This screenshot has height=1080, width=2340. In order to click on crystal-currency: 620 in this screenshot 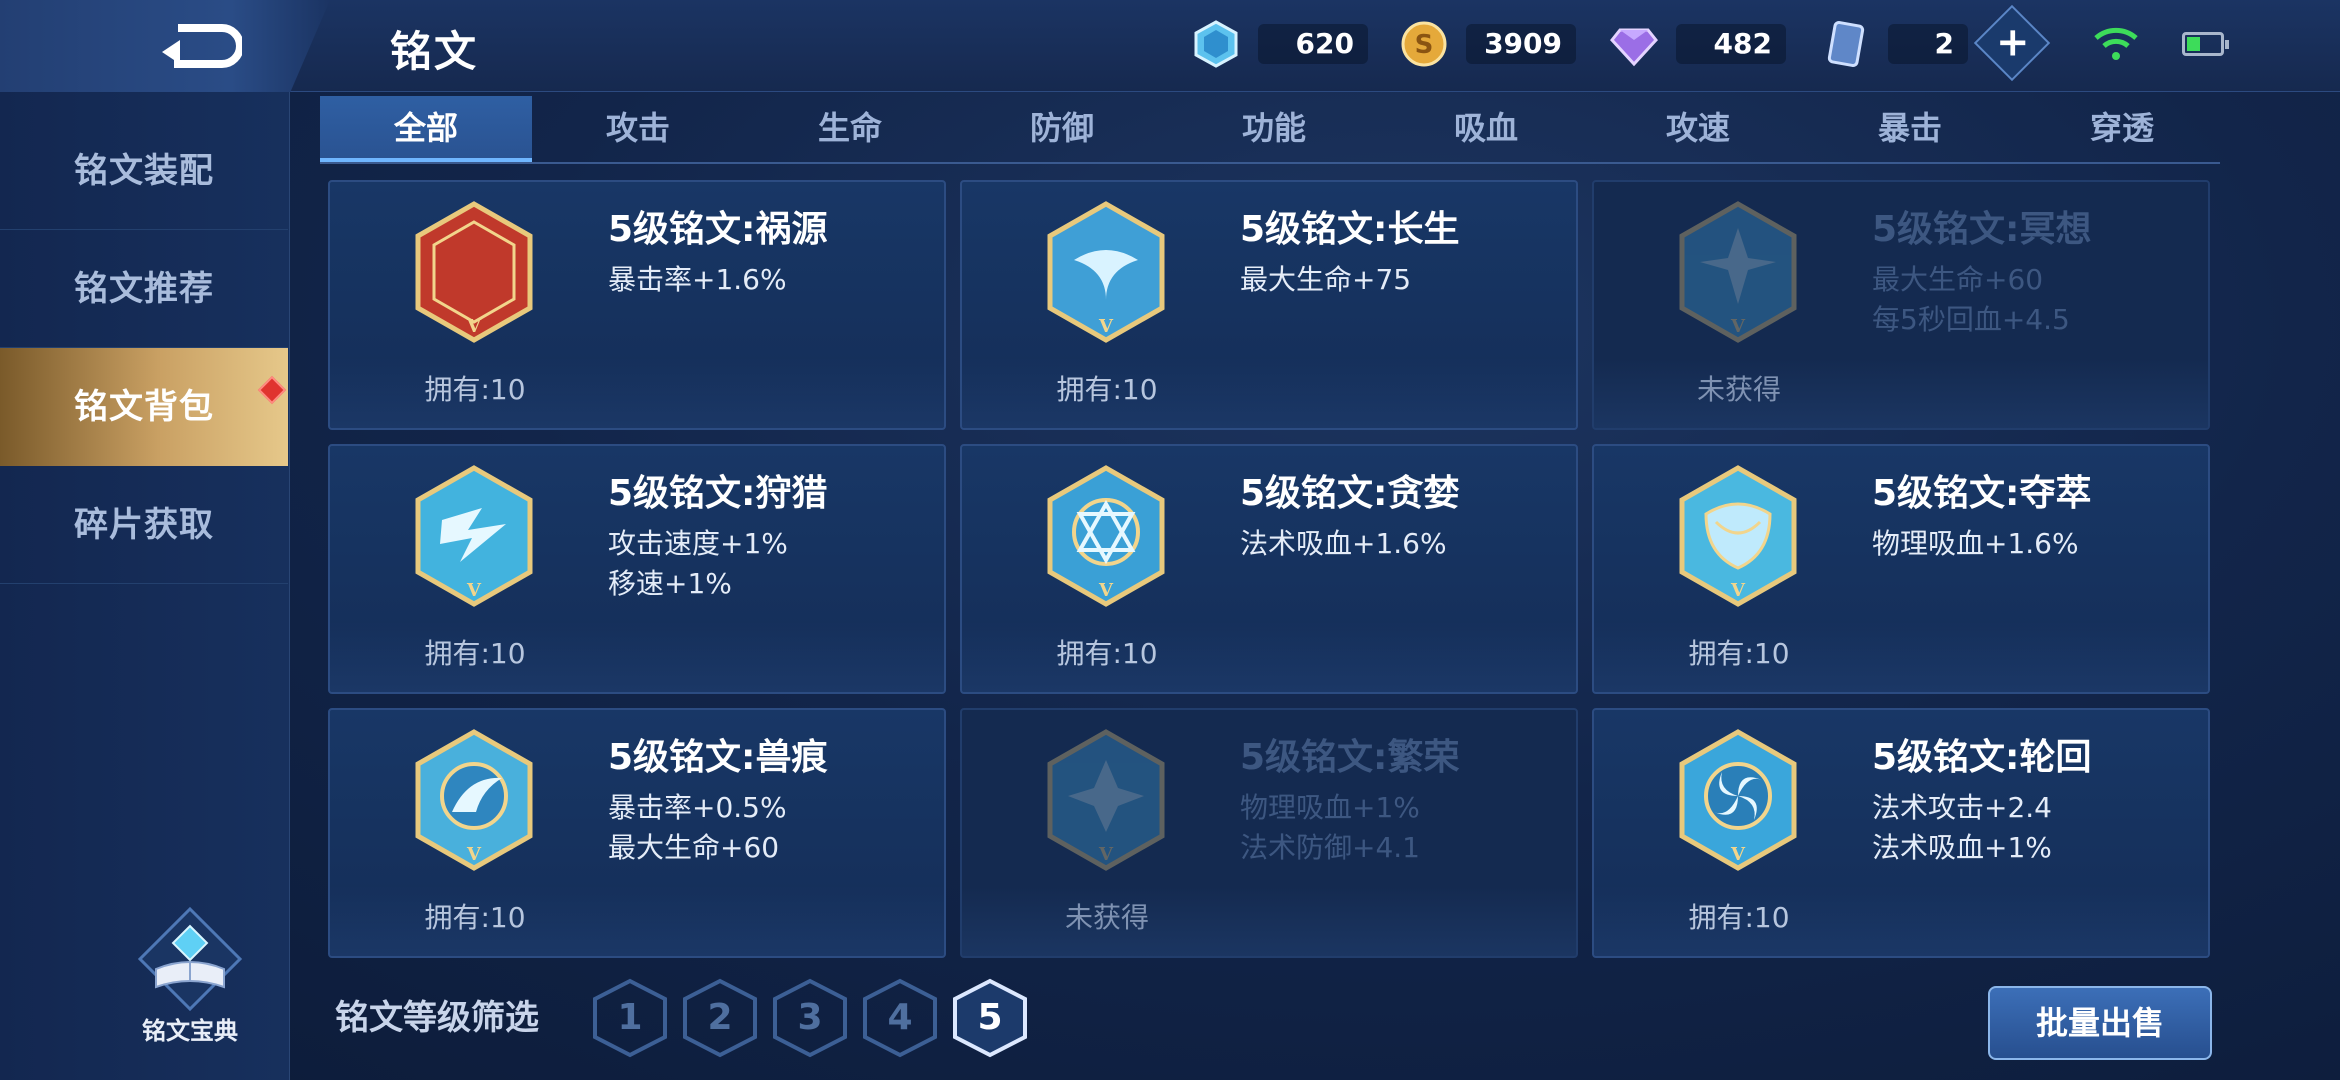, I will do `click(1280, 44)`.